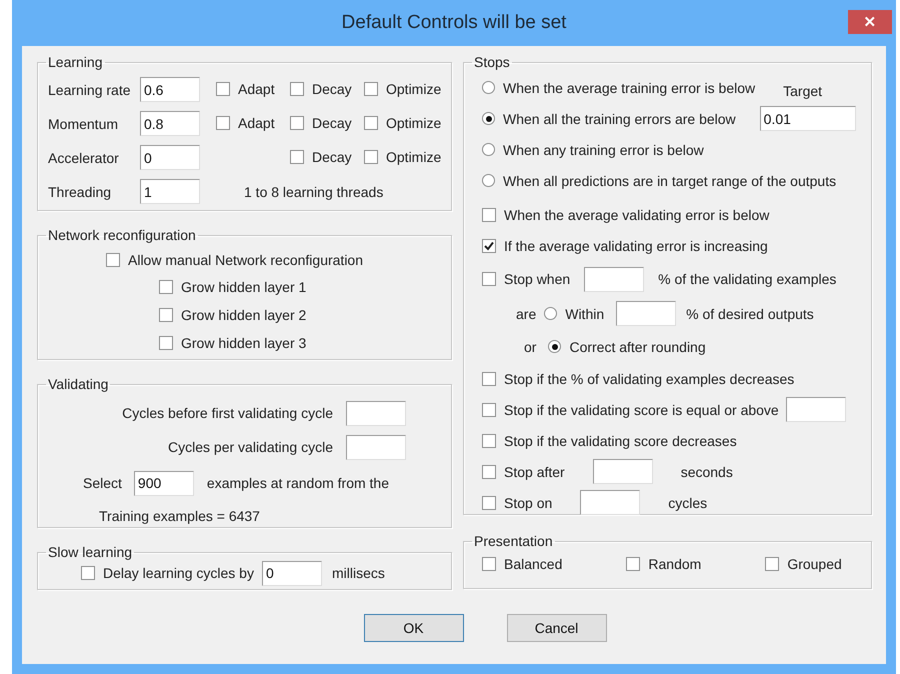 This screenshot has width=900, height=674. I want to click on group-title: Presentation, so click(513, 541).